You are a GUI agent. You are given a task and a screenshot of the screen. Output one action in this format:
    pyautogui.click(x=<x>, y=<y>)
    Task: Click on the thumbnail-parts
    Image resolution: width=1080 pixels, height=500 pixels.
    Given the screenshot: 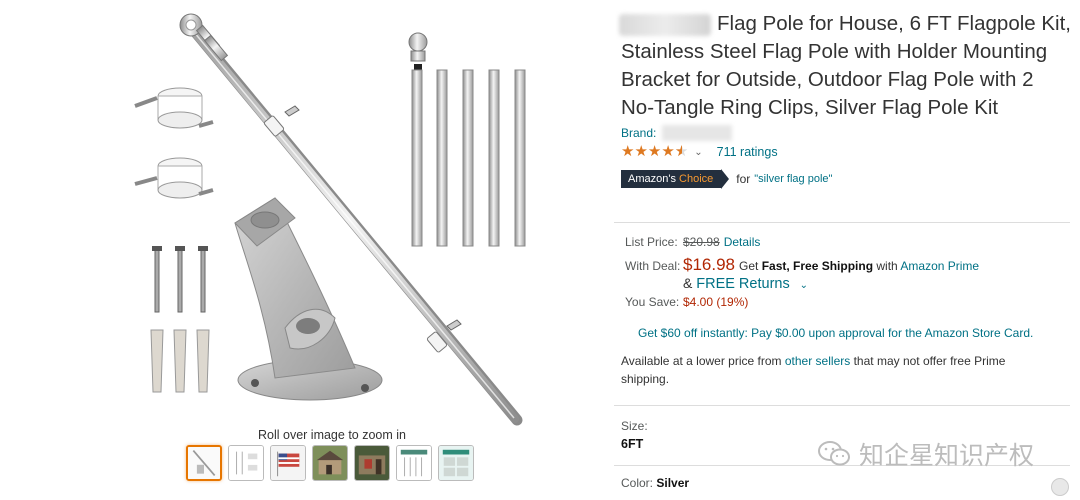 What is the action you would take?
    pyautogui.click(x=246, y=463)
    